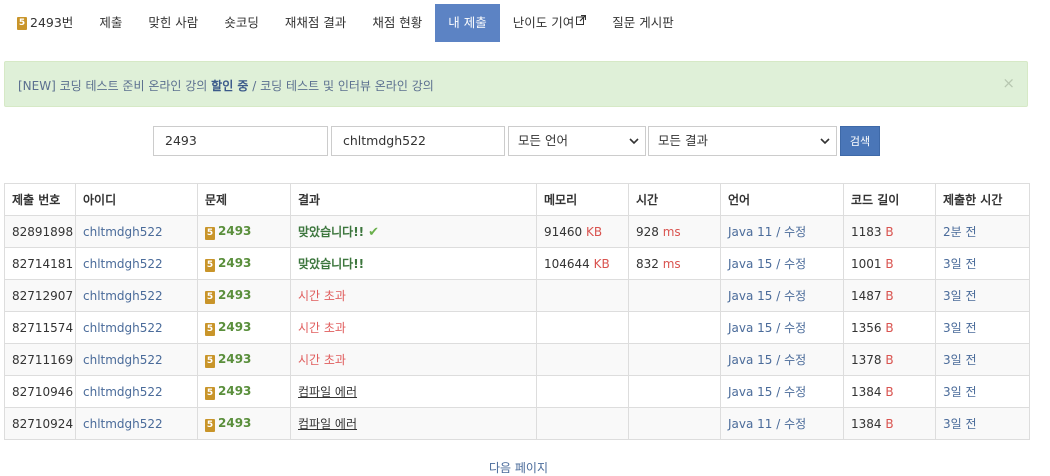 Image resolution: width=1050 pixels, height=476 pixels. I want to click on tab-qna-board: 질문 게시판, so click(642, 23).